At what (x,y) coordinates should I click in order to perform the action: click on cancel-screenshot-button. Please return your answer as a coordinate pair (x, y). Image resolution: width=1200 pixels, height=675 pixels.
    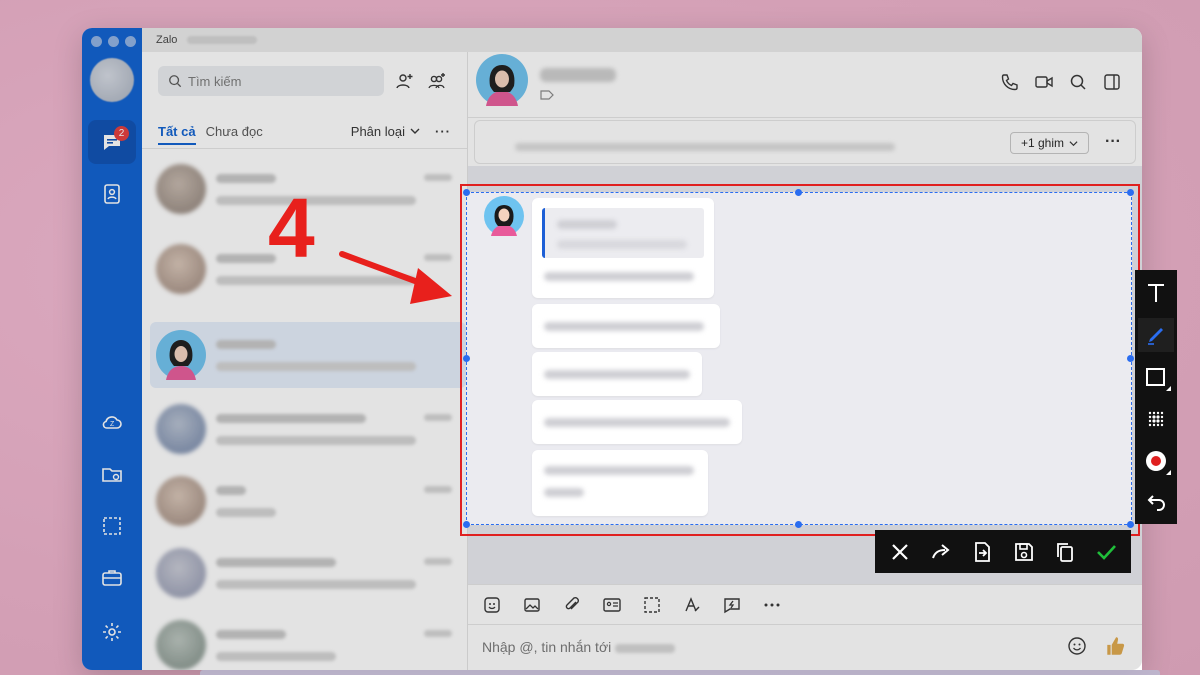
    Looking at the image, I should click on (900, 552).